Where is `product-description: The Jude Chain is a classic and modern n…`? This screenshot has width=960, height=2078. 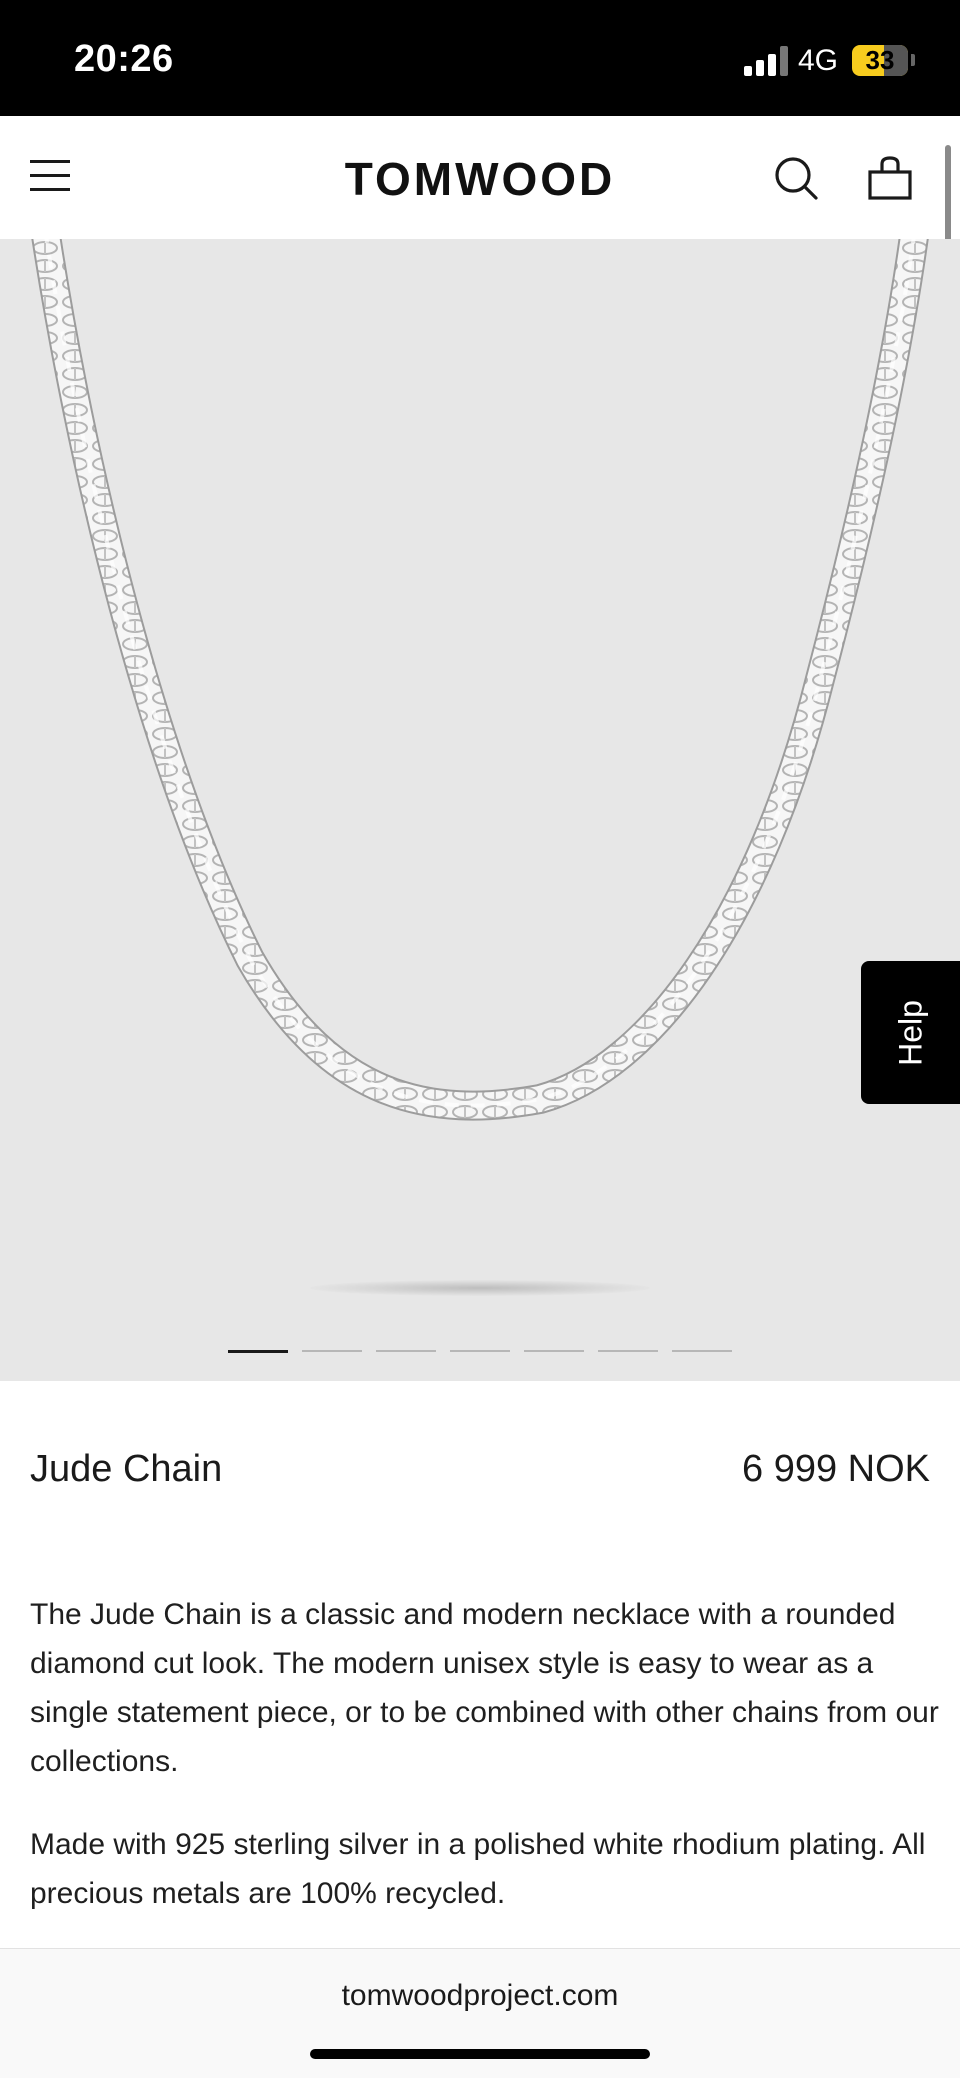
product-description: The Jude Chain is a classic and modern n… is located at coordinates (484, 1688).